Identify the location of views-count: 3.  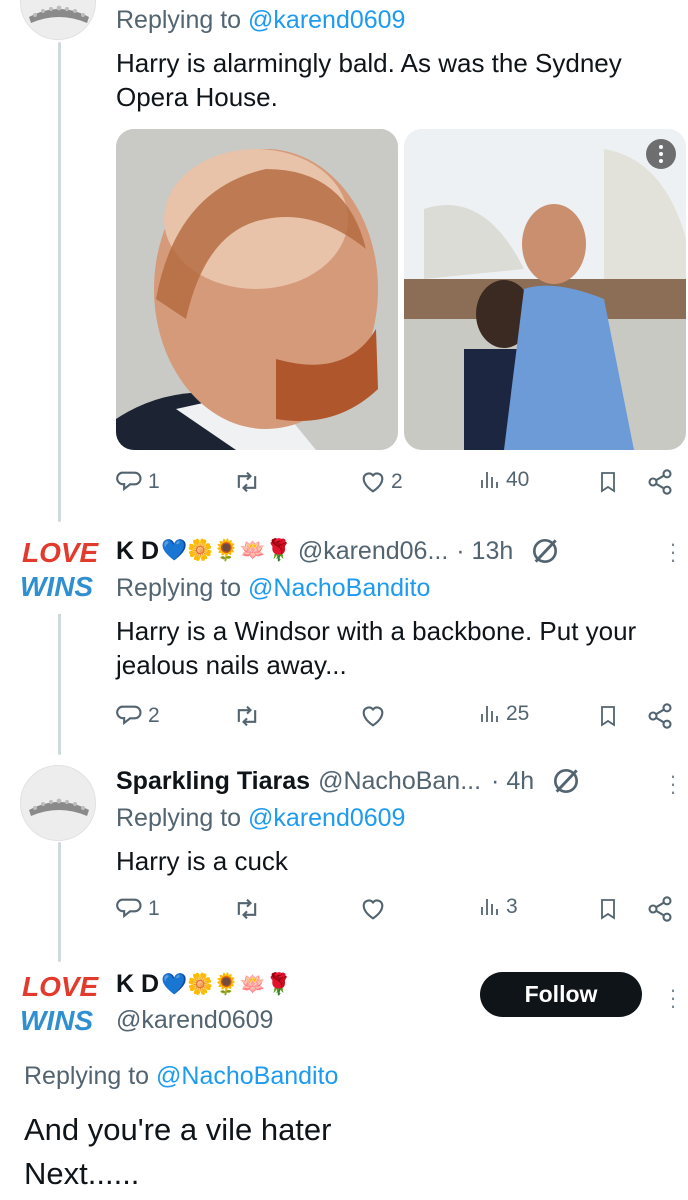
(512, 906).